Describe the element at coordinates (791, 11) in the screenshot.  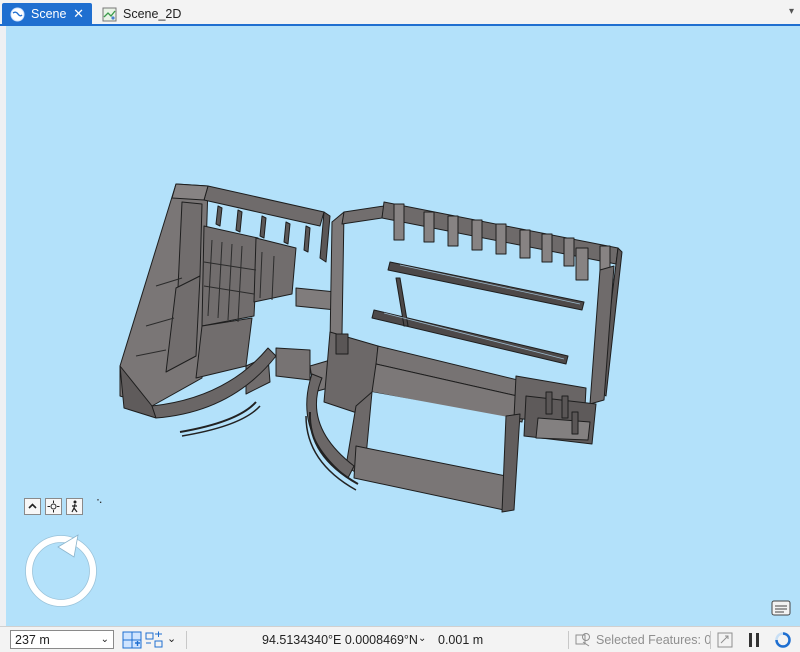
I see `chevron-down-icon: ▾` at that location.